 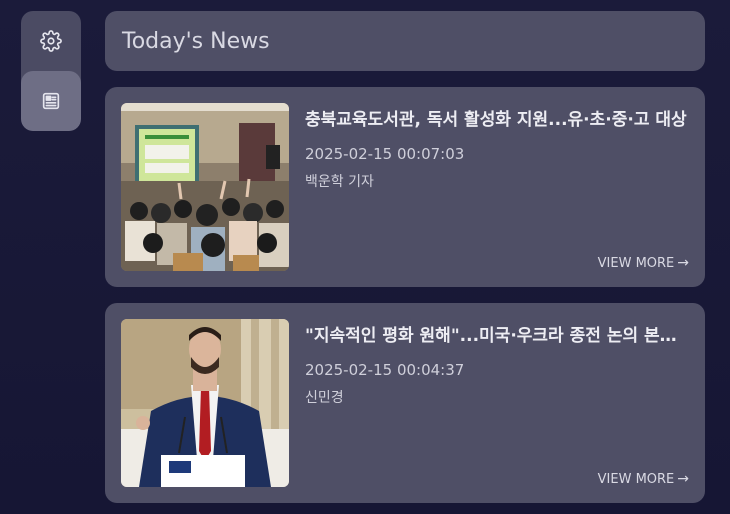 I want to click on sidebar-item-settings, so click(x=51, y=41).